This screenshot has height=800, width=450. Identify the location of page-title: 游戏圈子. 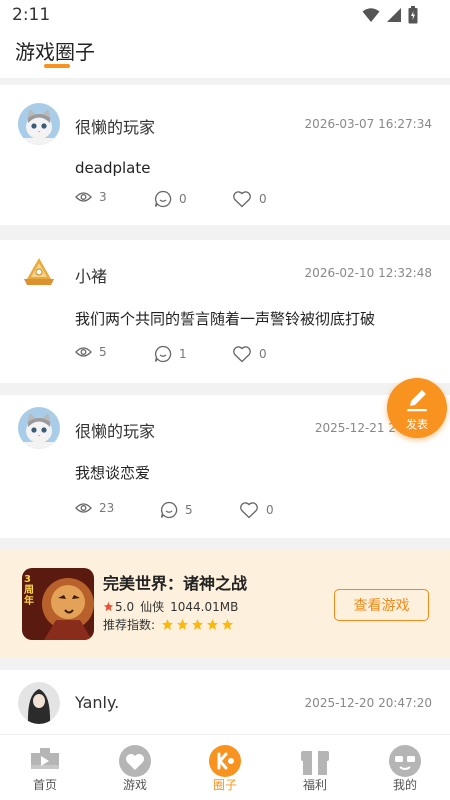
(55, 52).